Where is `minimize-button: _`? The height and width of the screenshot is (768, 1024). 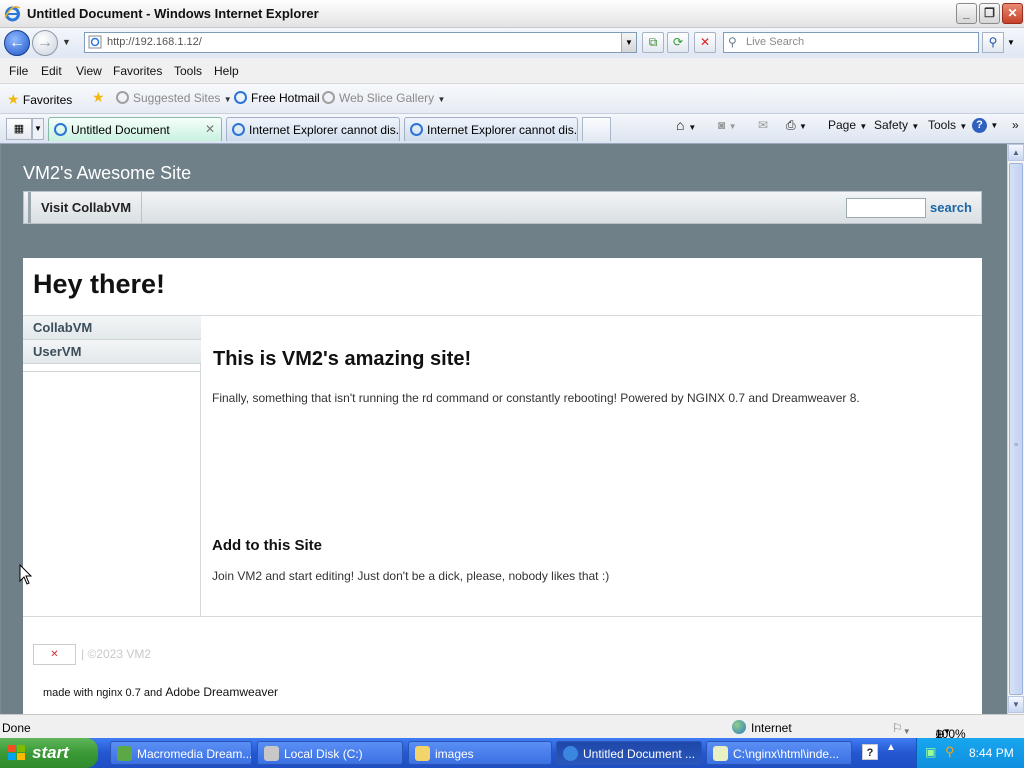
minimize-button: _ is located at coordinates (966, 13).